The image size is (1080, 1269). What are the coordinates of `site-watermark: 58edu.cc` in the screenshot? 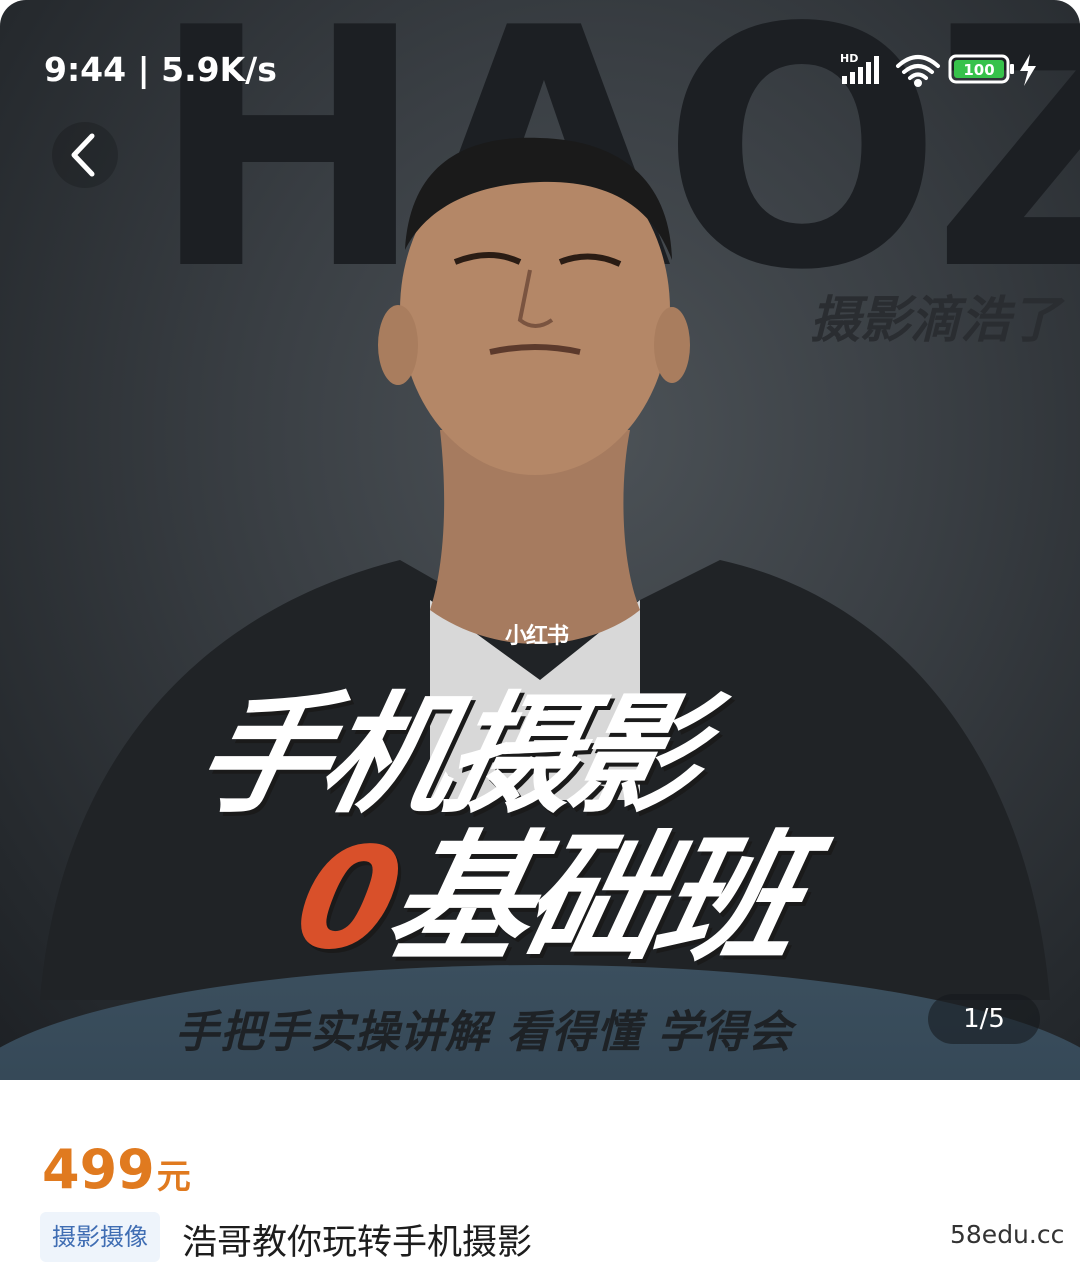 It's located at (1007, 1234).